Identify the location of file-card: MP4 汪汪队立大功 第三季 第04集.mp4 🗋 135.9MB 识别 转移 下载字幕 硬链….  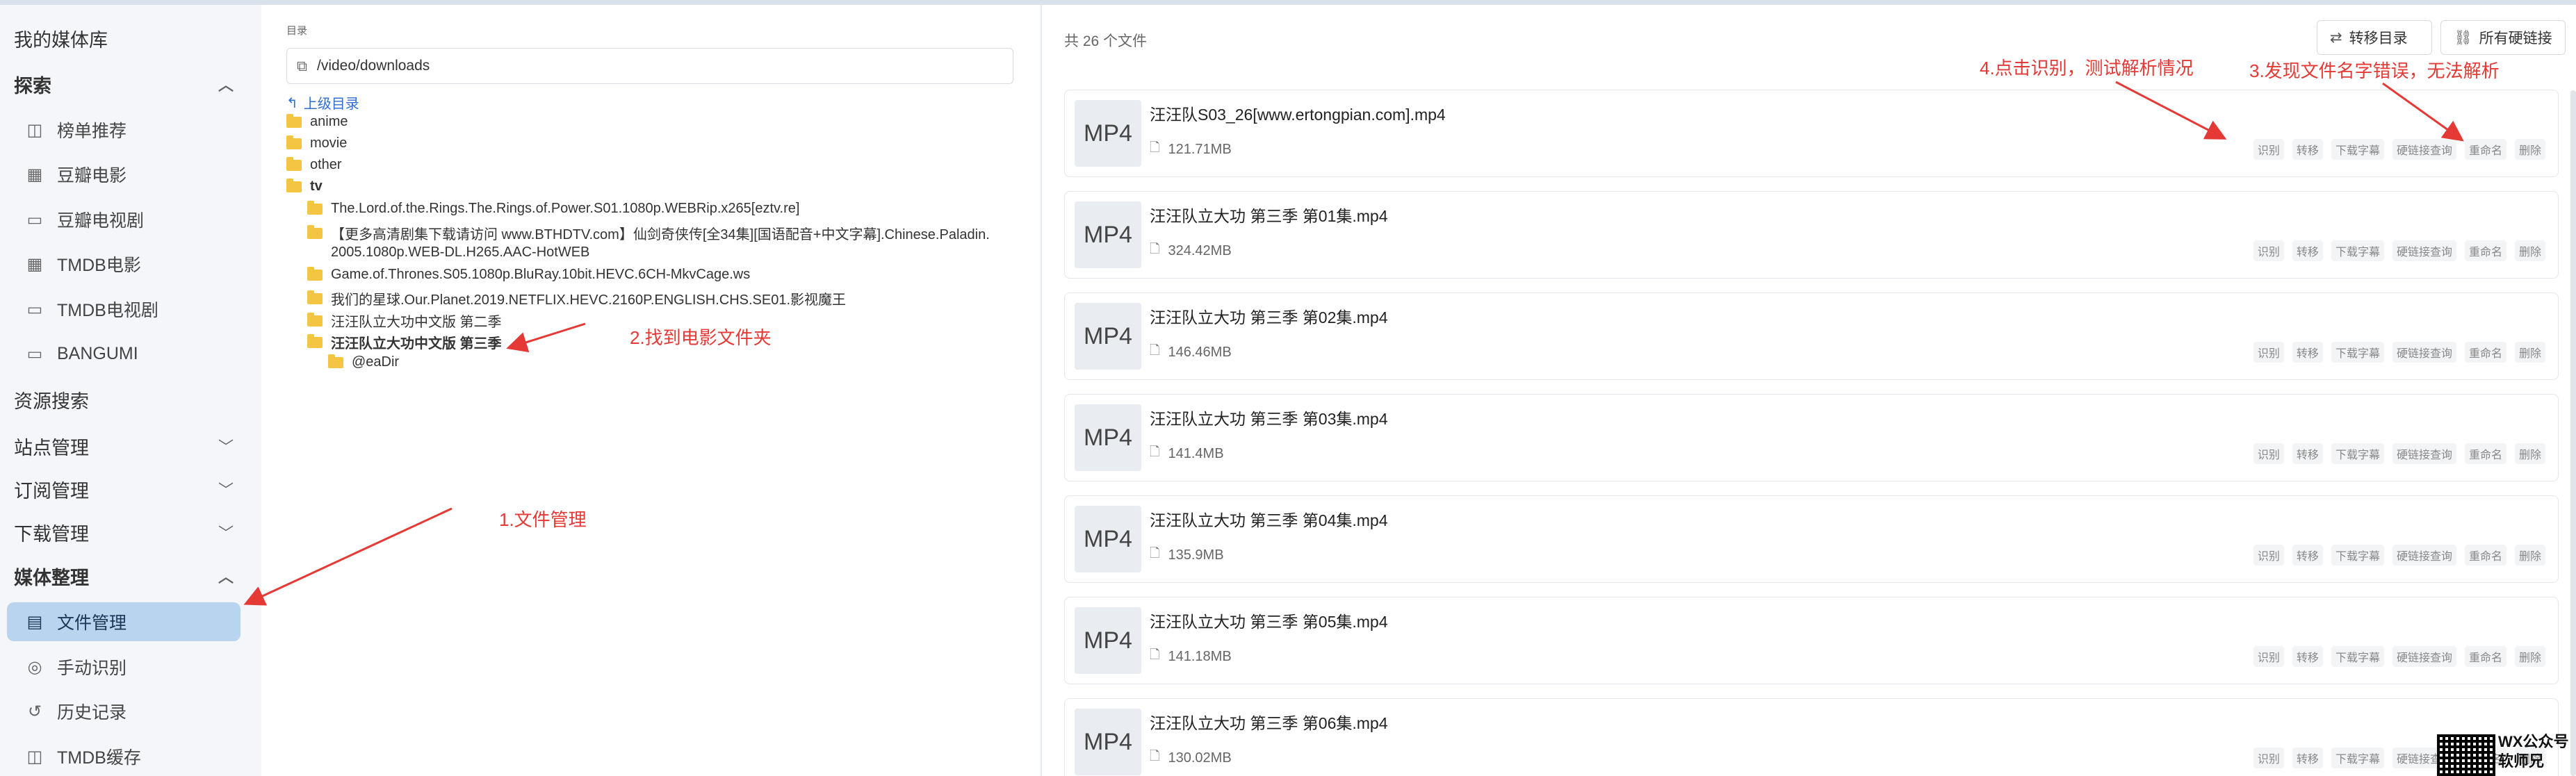
(1811, 539).